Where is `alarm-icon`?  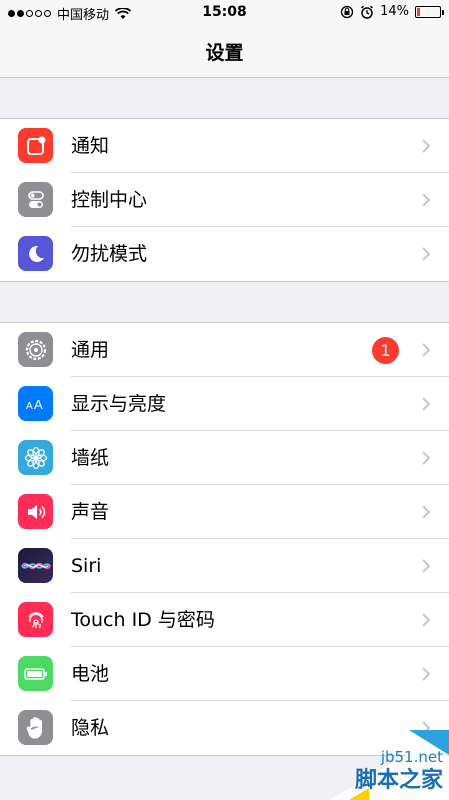 alarm-icon is located at coordinates (367, 12).